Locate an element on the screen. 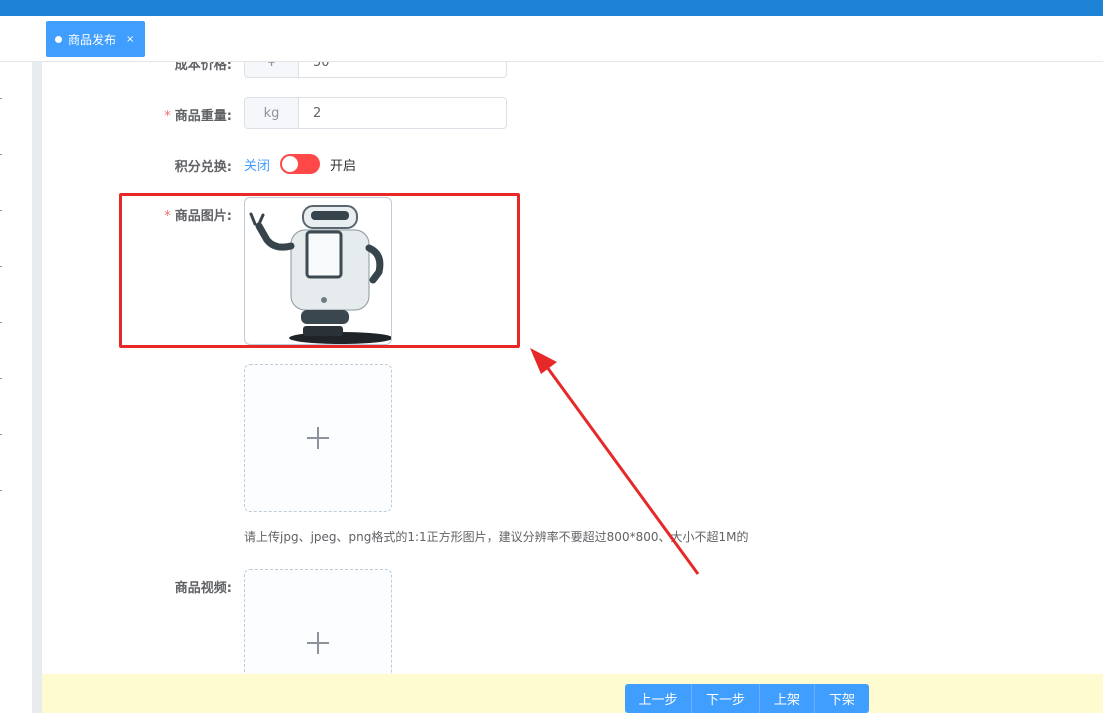  switch-off-text: 关闭 is located at coordinates (257, 164).